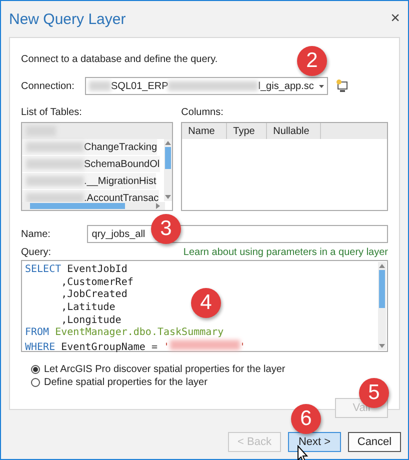 The image size is (409, 460). Describe the element at coordinates (91, 164) in the screenshot. I see `table-list-item: SchemaBoundOl` at that location.